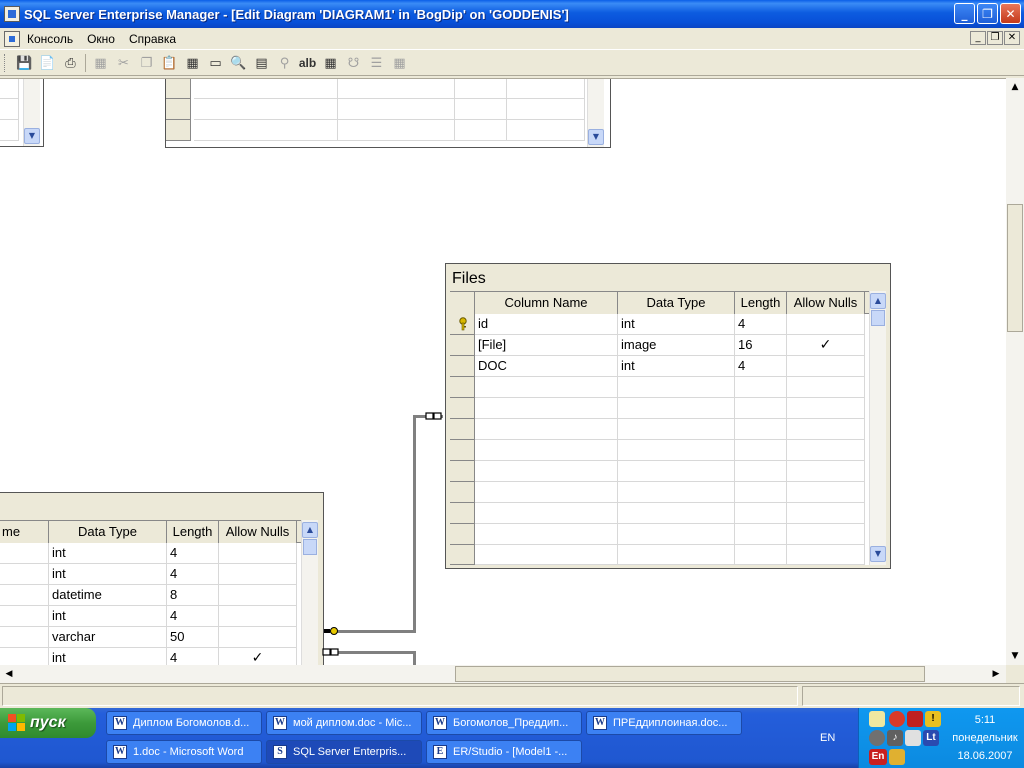  Describe the element at coordinates (761, 345) in the screenshot. I see `length-cell: 16` at that location.